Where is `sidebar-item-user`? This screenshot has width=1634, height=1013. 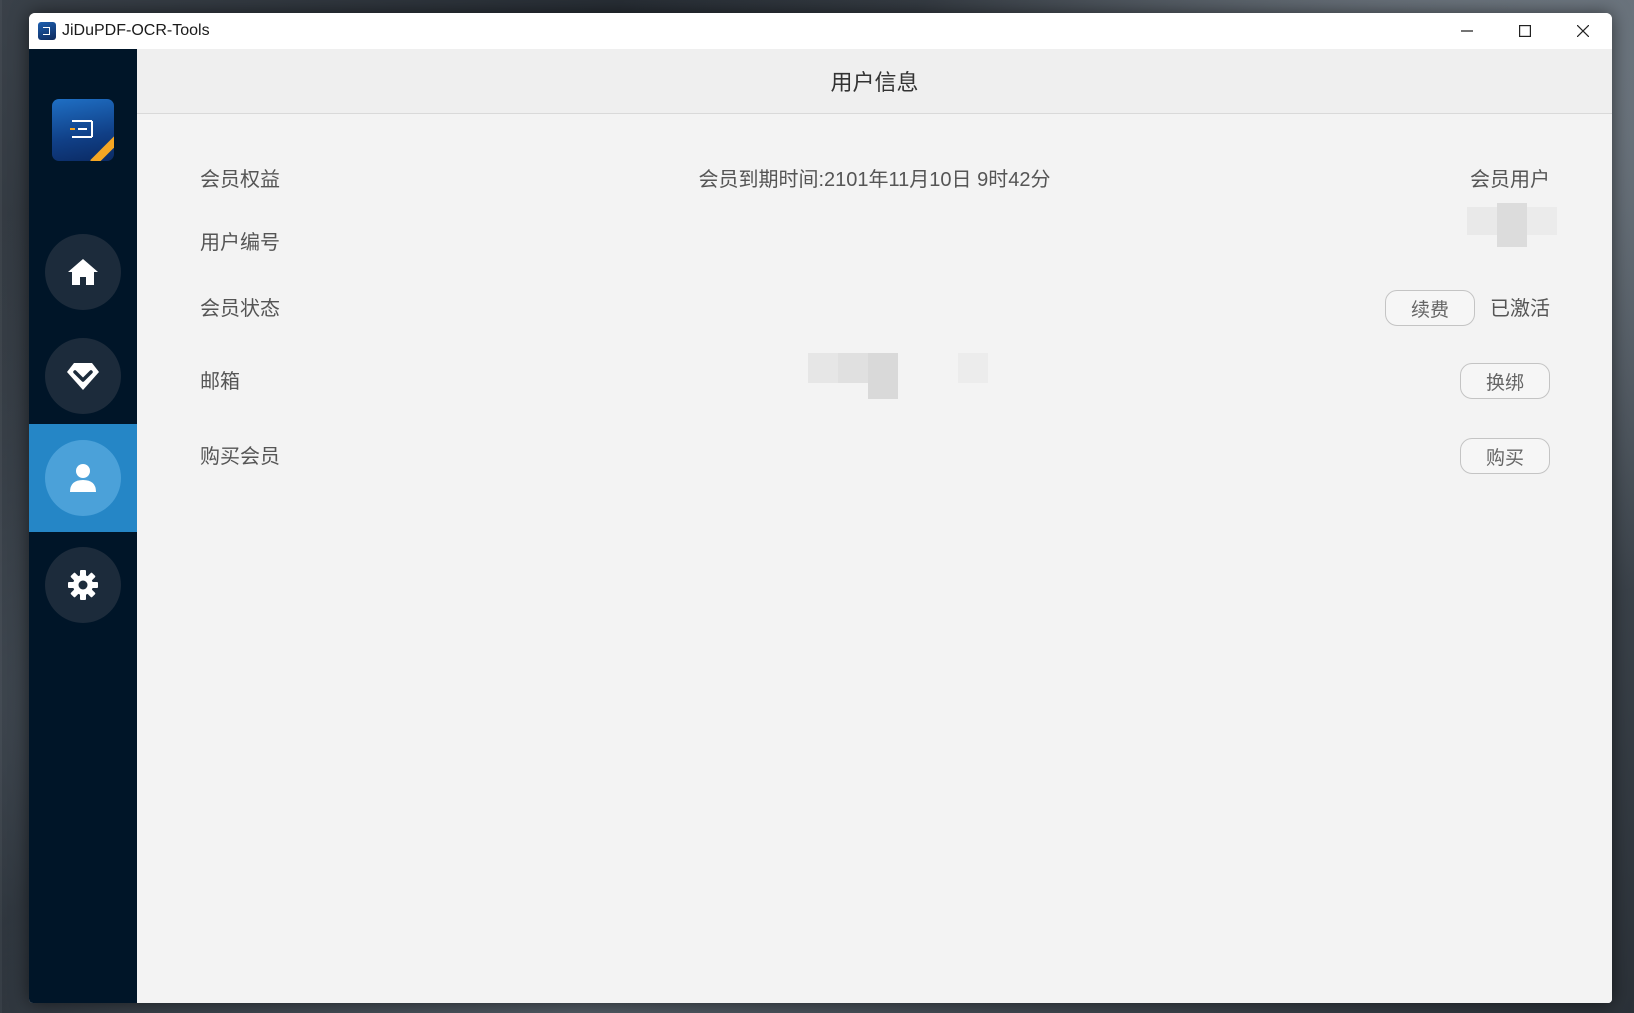
sidebar-item-user is located at coordinates (83, 478).